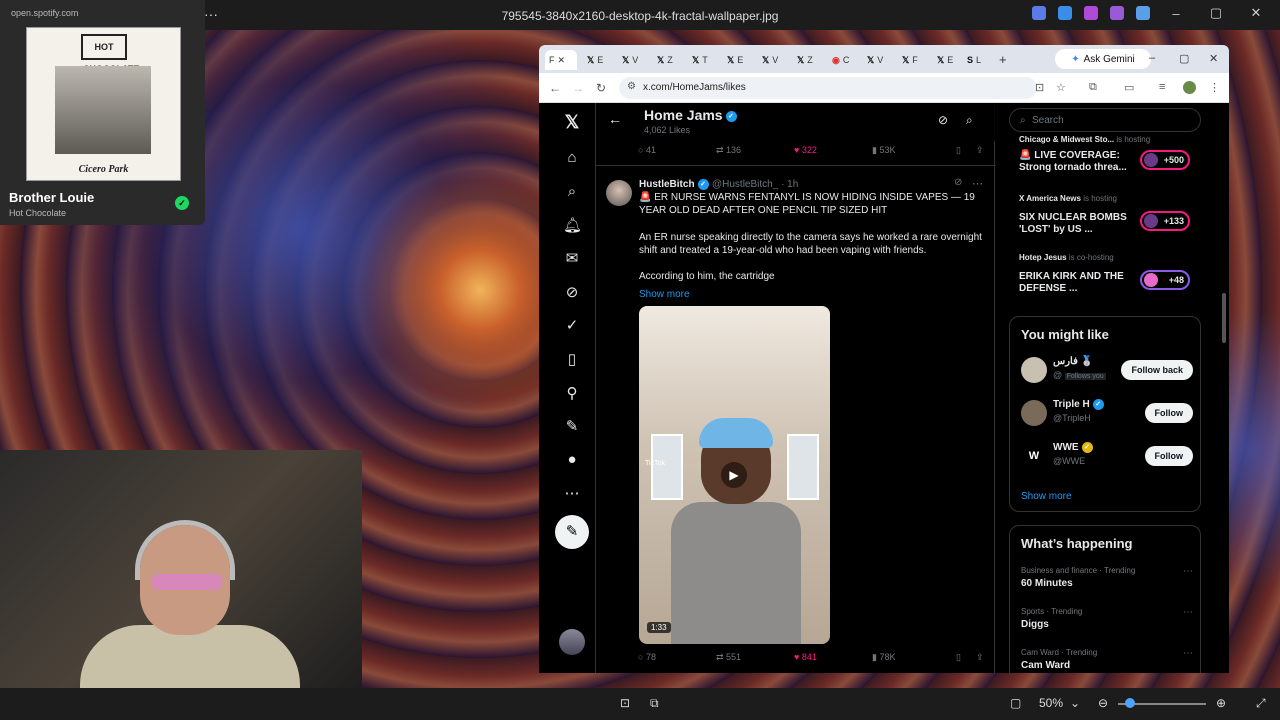 Image resolution: width=1280 pixels, height=720 pixels. What do you see at coordinates (1143, 13) in the screenshot?
I see `cloud-icon` at bounding box center [1143, 13].